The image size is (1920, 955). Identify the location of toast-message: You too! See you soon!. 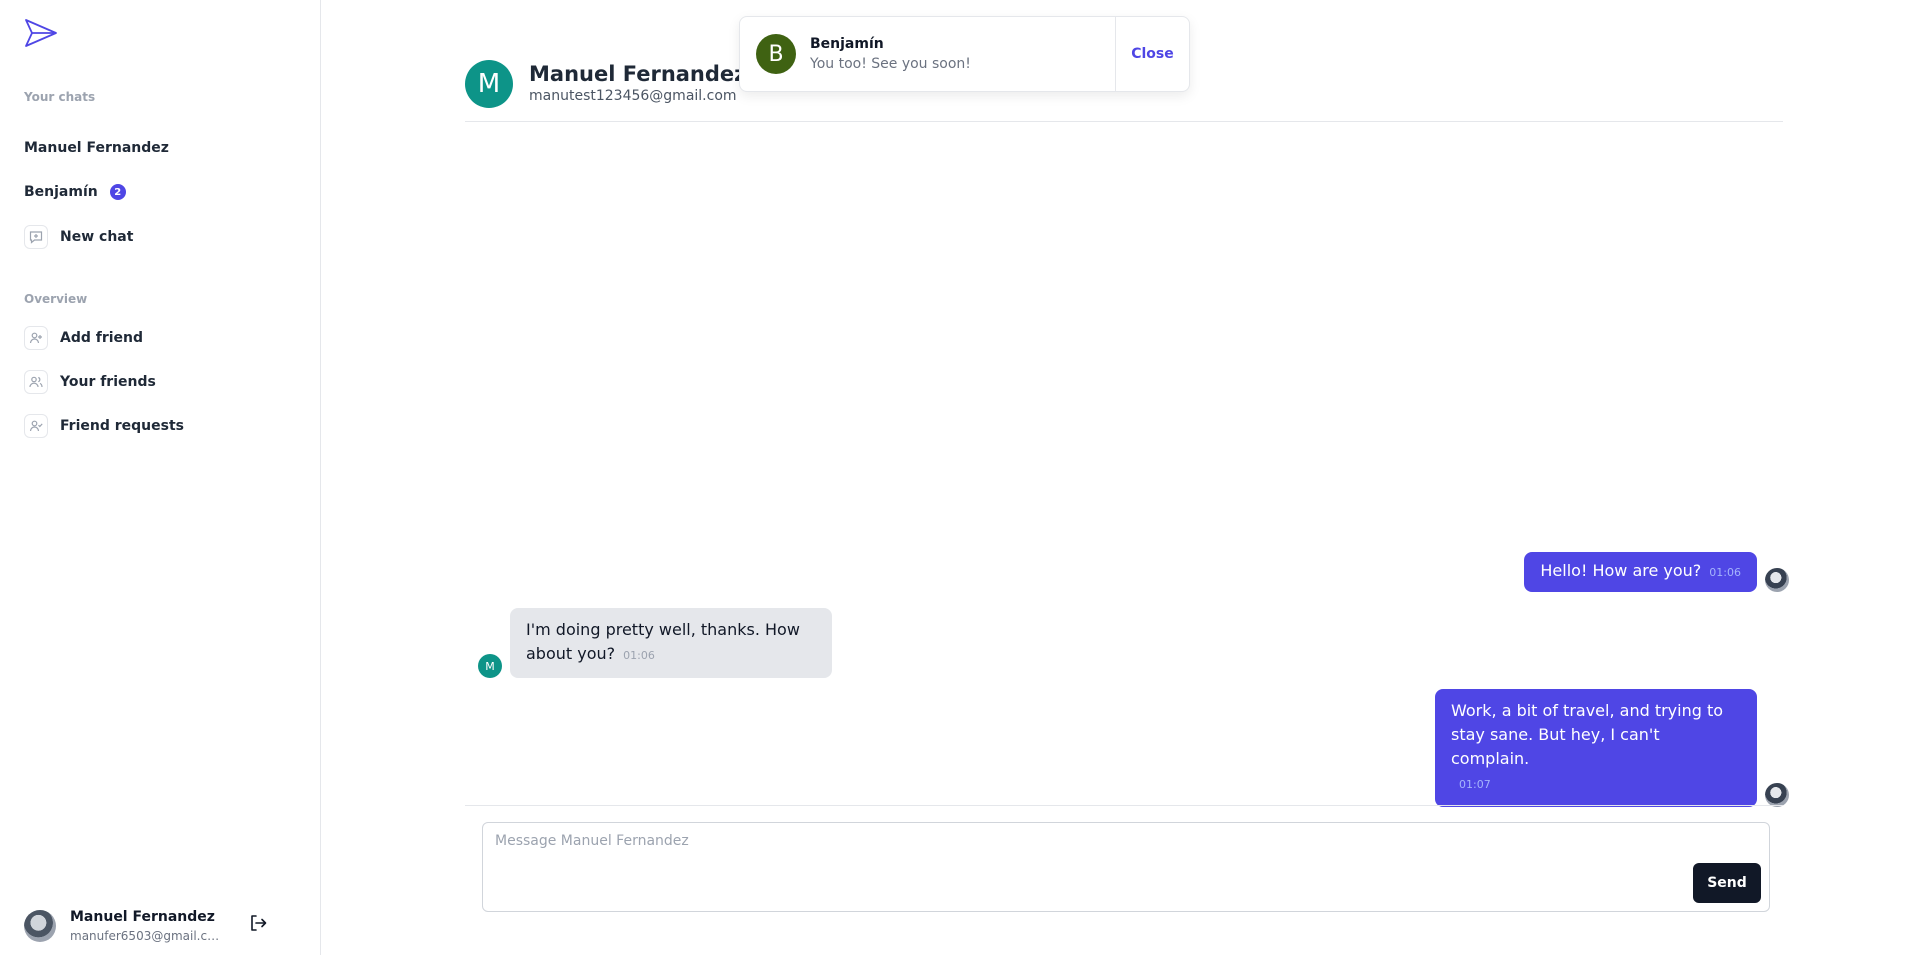
(890, 64).